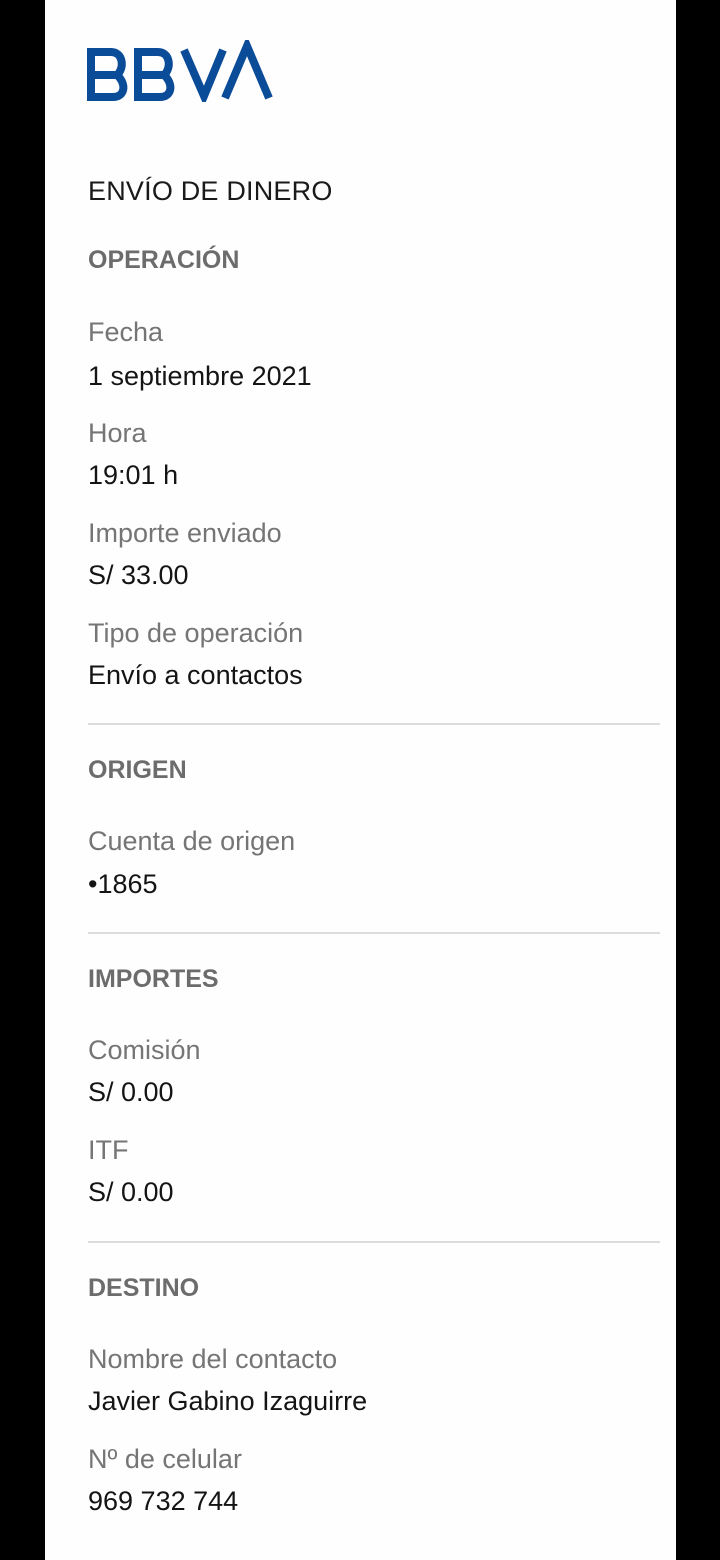 Image resolution: width=720 pixels, height=1560 pixels. I want to click on nombre-contacto-value: Javier Gabino Izaguirre, so click(228, 1401).